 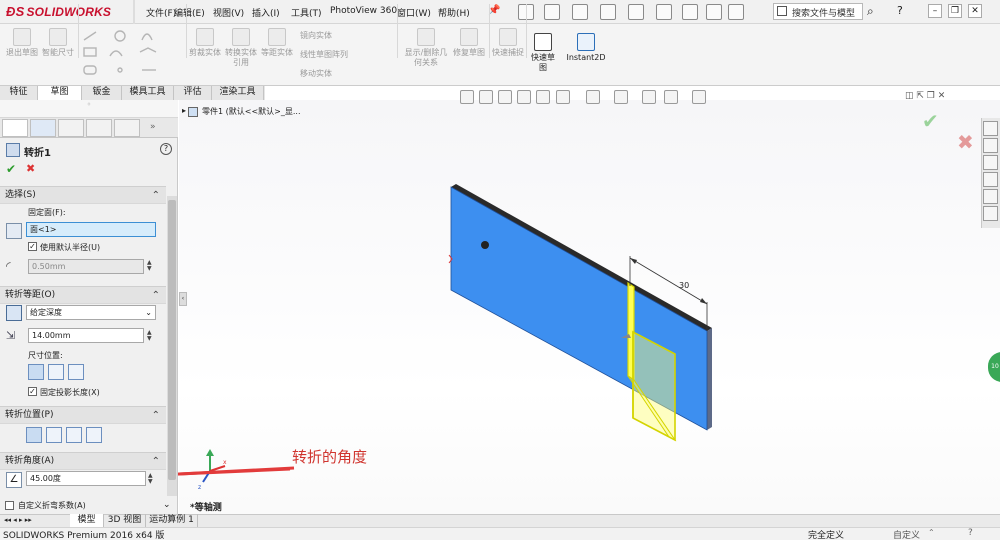 What do you see at coordinates (86, 266) in the screenshot?
I see `bend-radius-field: 0.50mm` at bounding box center [86, 266].